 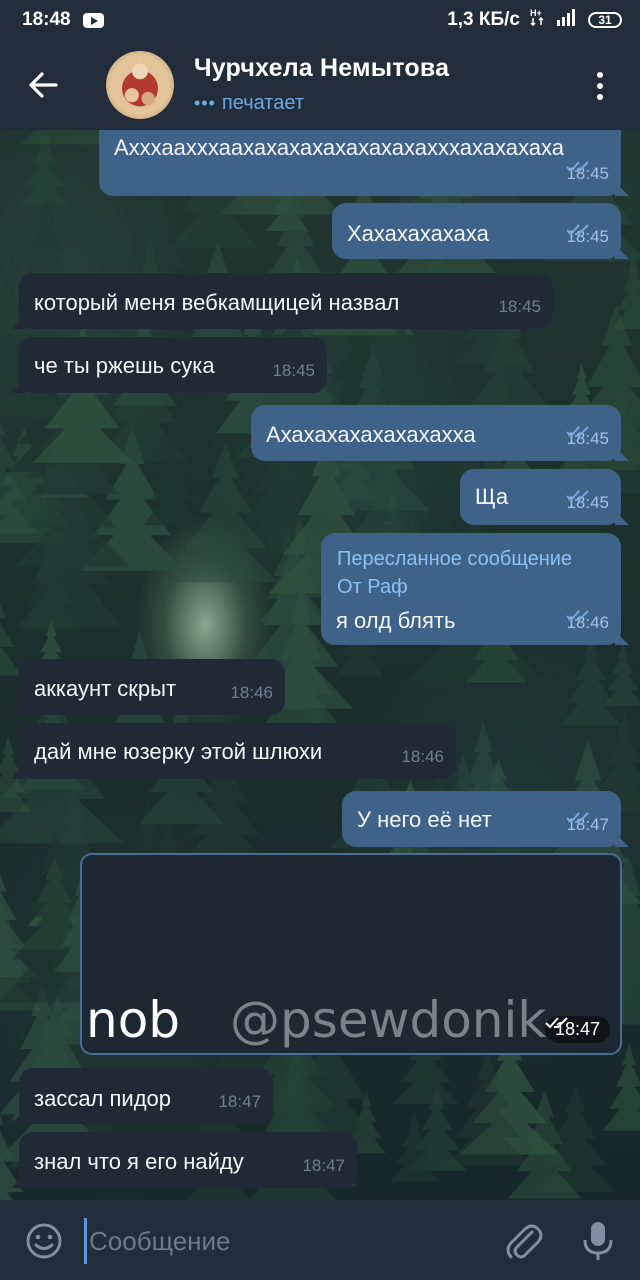 What do you see at coordinates (536, 13) in the screenshot?
I see `network-type-label: H+` at bounding box center [536, 13].